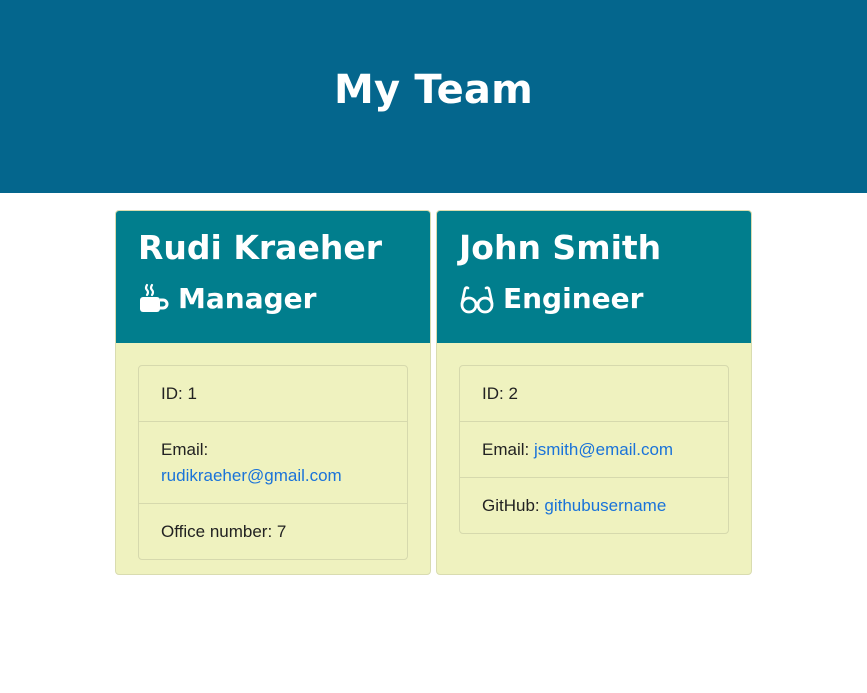 The width and height of the screenshot is (867, 693). I want to click on card-header: John Smith Engineer, so click(594, 277).